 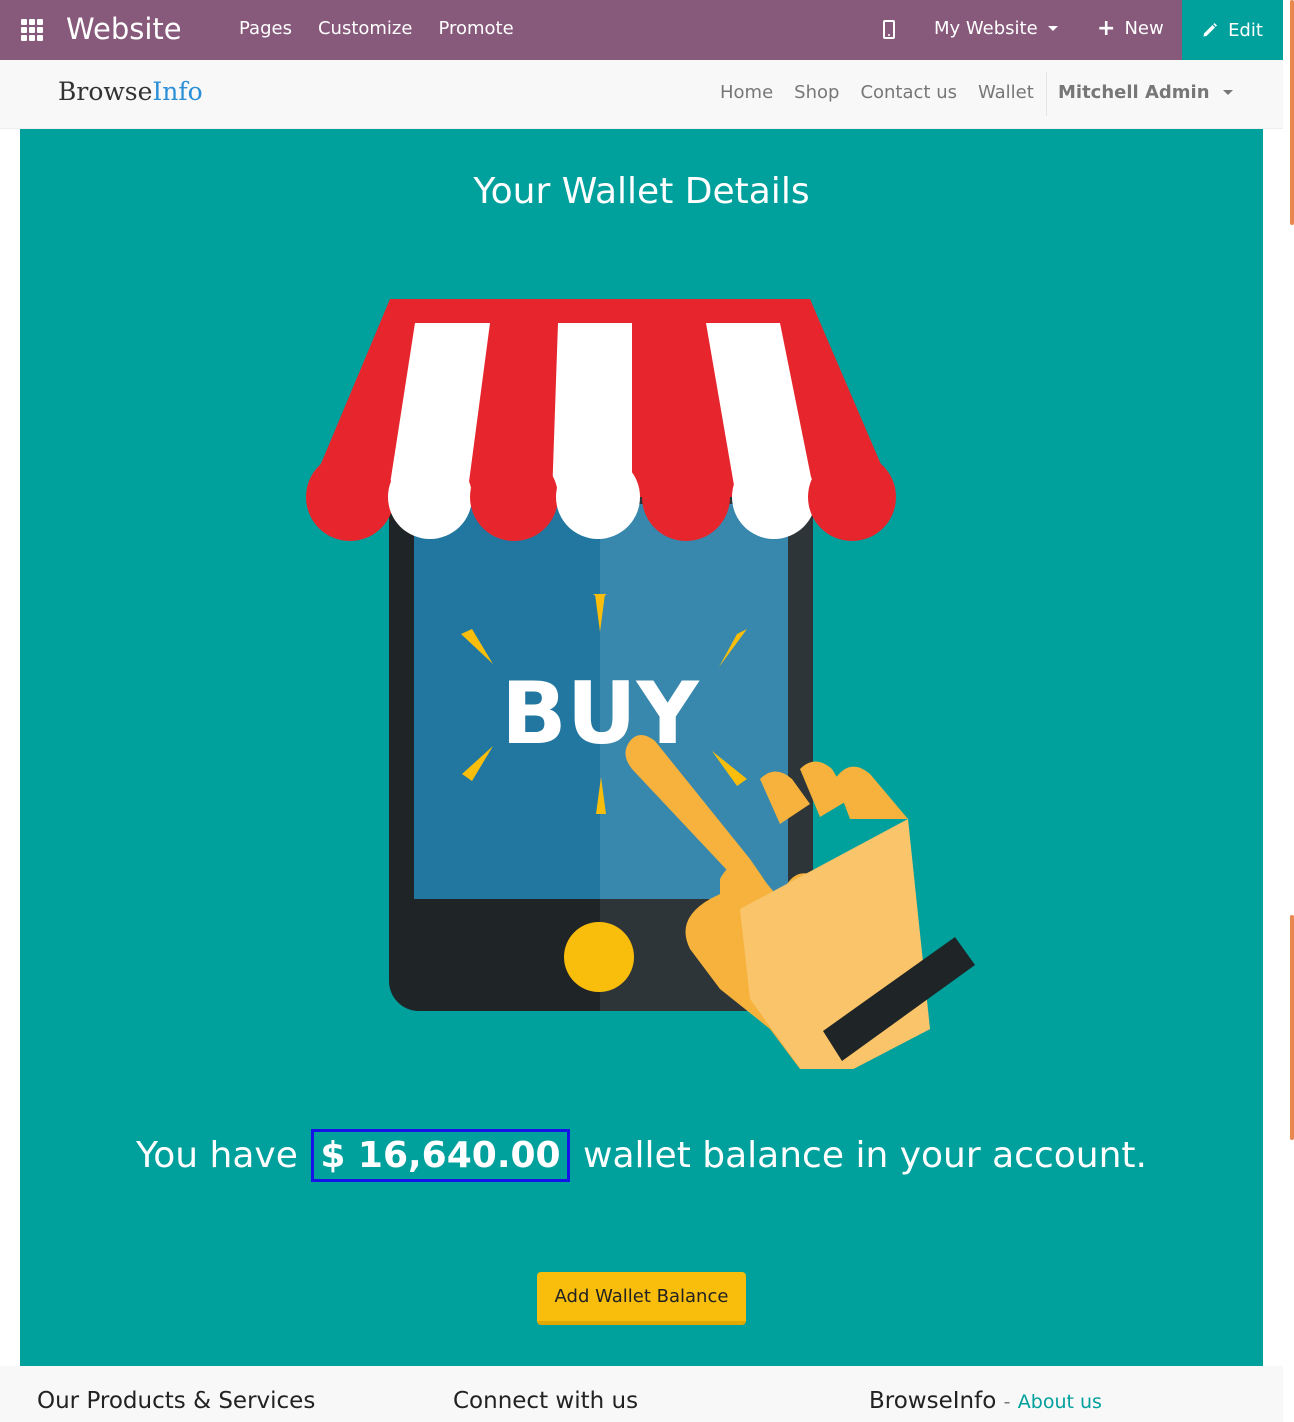 What do you see at coordinates (1292, 112) in the screenshot?
I see `scrollbar-thumb` at bounding box center [1292, 112].